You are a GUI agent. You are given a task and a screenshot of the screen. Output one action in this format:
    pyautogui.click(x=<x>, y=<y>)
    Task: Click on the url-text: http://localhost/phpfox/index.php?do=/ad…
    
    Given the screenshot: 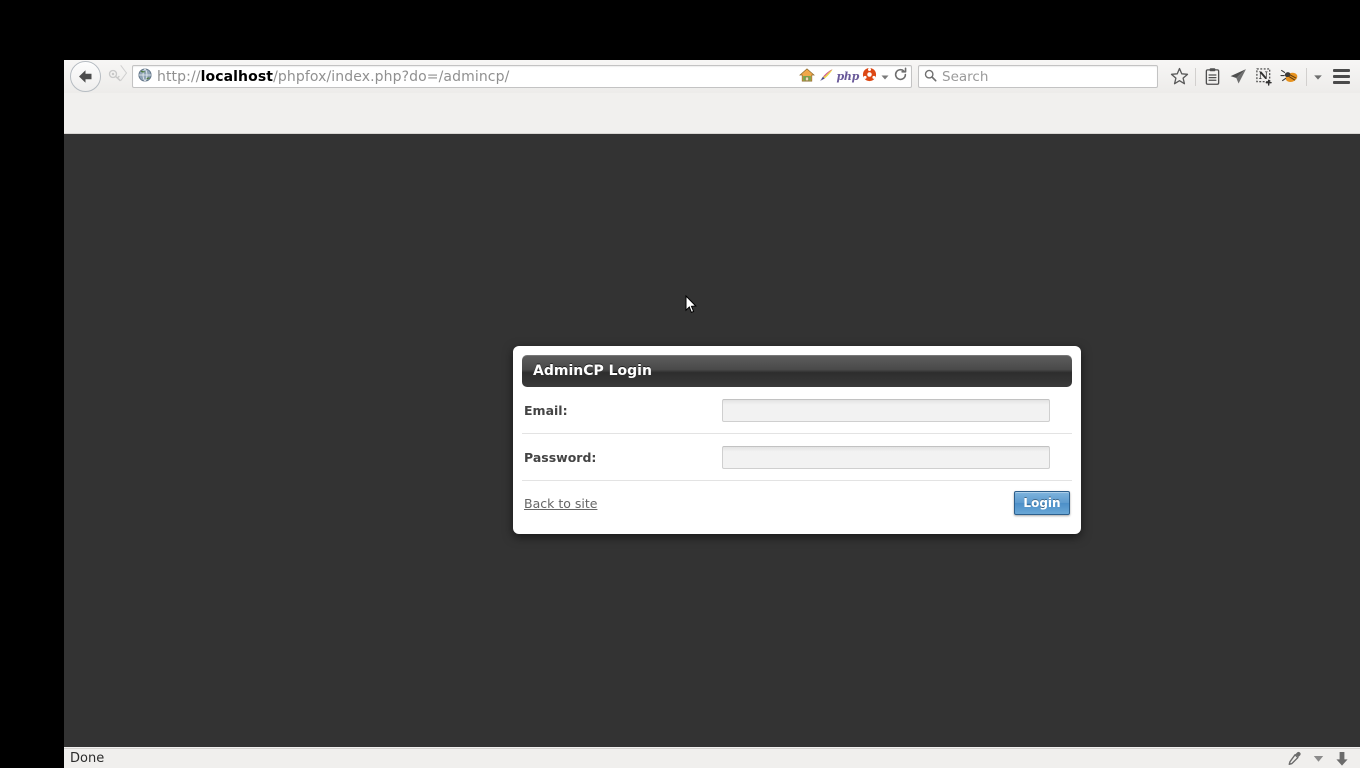 What is the action you would take?
    pyautogui.click(x=333, y=76)
    